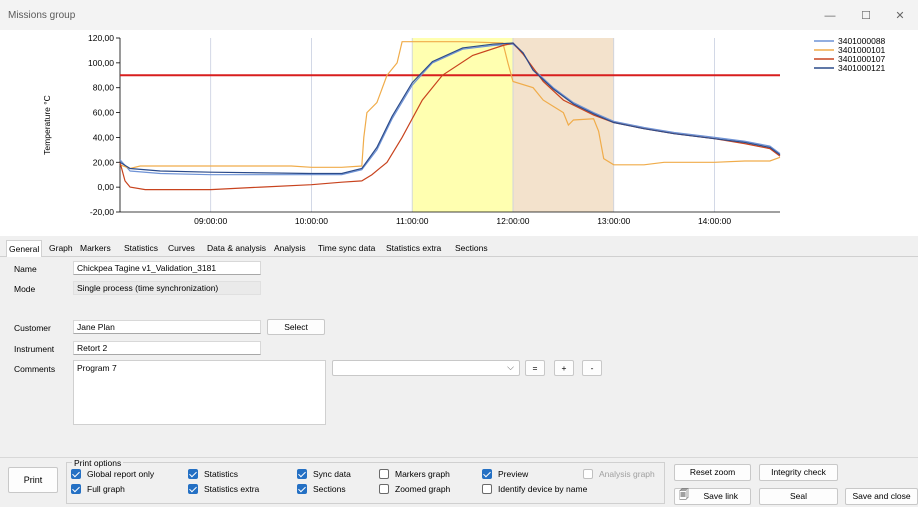  What do you see at coordinates (413, 248) in the screenshot?
I see `tab-statistics-extra: Statistics extra` at bounding box center [413, 248].